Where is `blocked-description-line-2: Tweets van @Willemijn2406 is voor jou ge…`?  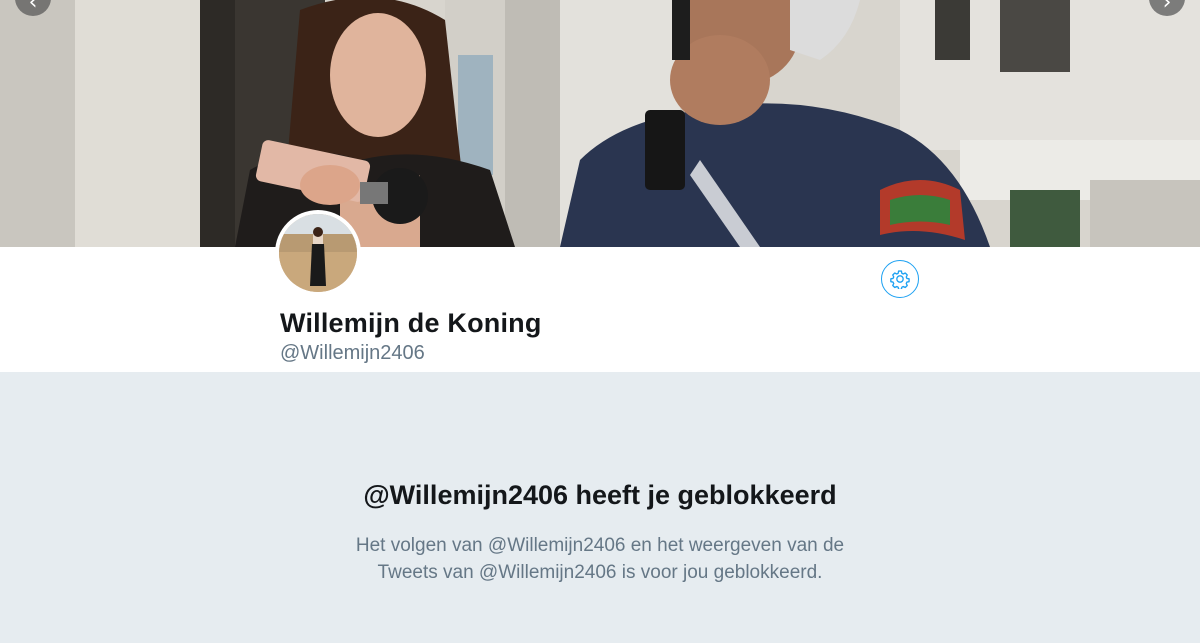 blocked-description-line-2: Tweets van @Willemijn2406 is voor jou ge… is located at coordinates (600, 572).